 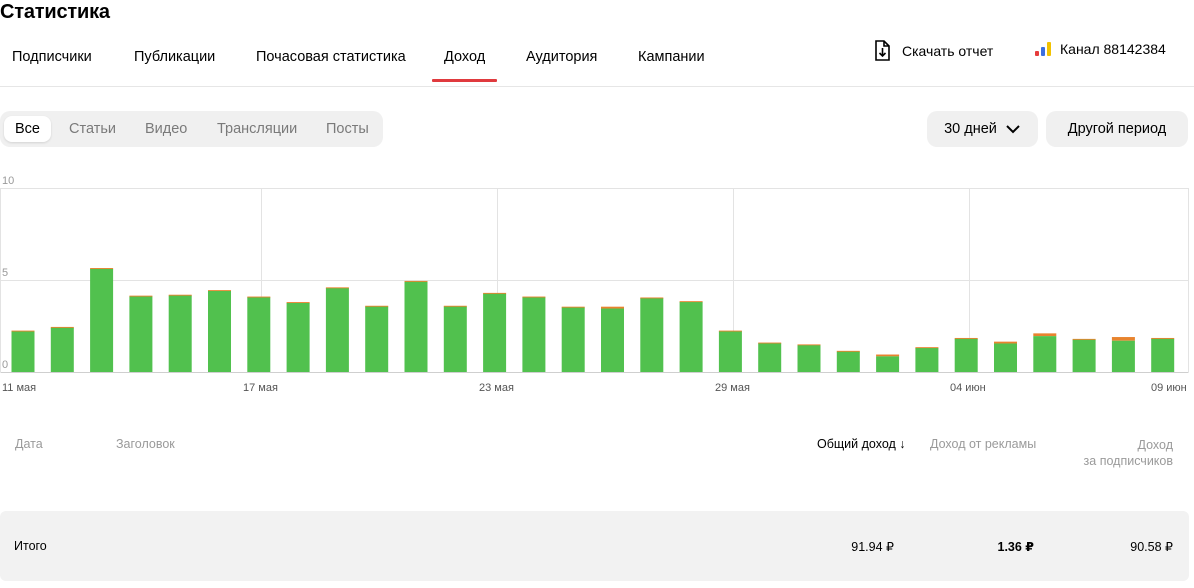 I want to click on content-type-filter: Все Статьи Видео Трансляции Посты, so click(x=191, y=129).